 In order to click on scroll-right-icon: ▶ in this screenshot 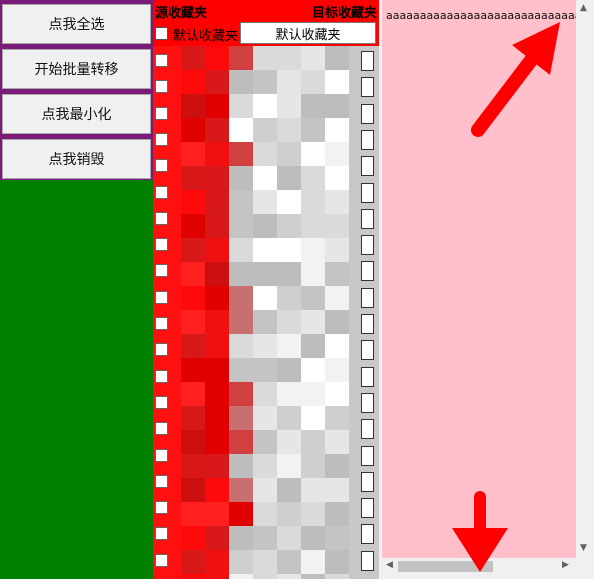, I will do `click(565, 565)`.